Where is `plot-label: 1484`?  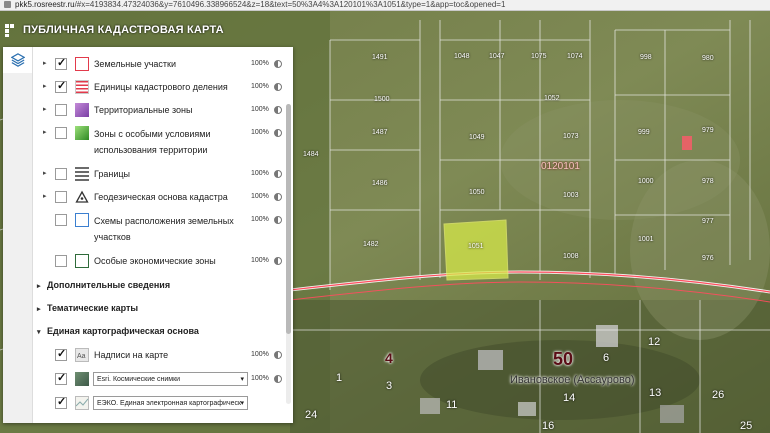
plot-label: 1484 is located at coordinates (311, 154).